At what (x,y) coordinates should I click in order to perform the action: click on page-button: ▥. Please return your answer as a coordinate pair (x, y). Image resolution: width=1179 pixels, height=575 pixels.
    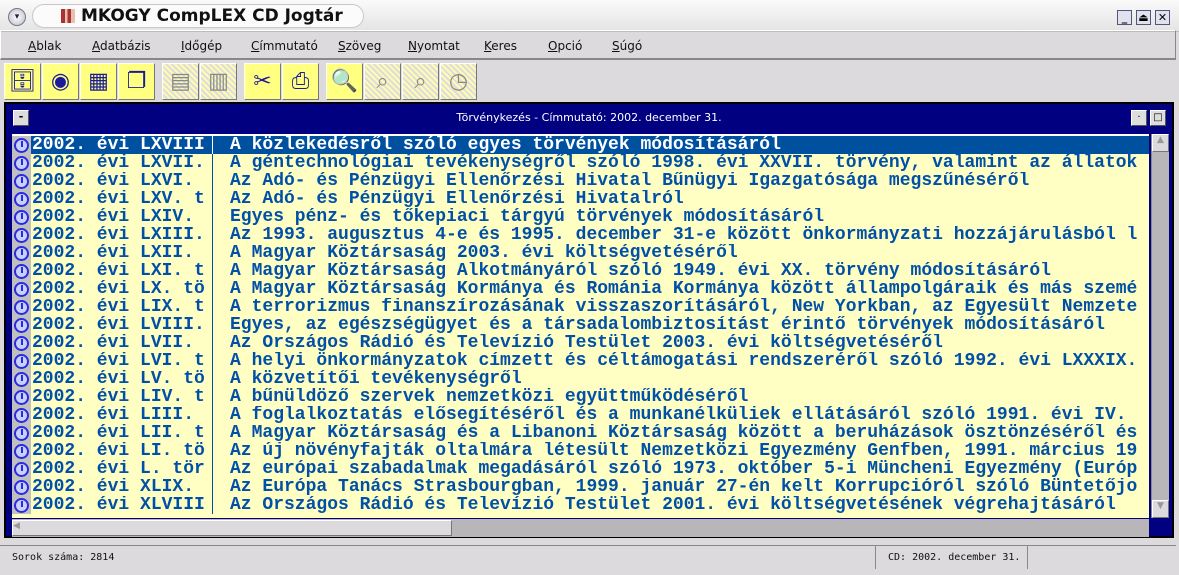
    Looking at the image, I should click on (218, 81).